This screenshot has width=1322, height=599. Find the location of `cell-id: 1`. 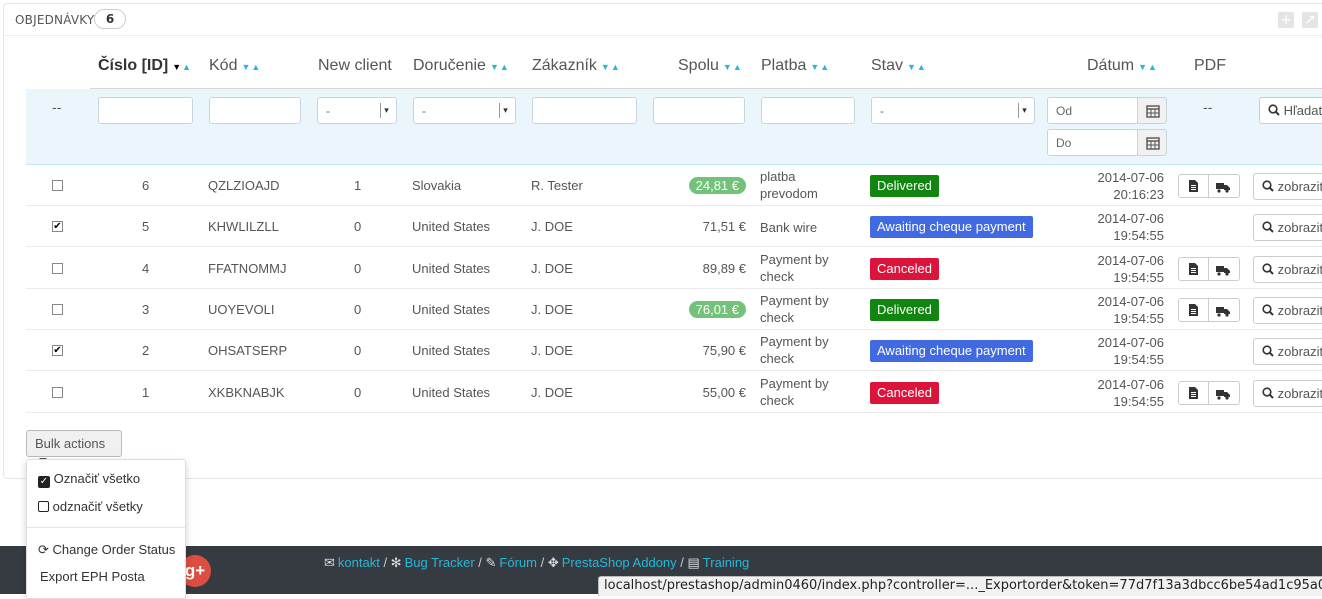

cell-id: 1 is located at coordinates (146, 392).